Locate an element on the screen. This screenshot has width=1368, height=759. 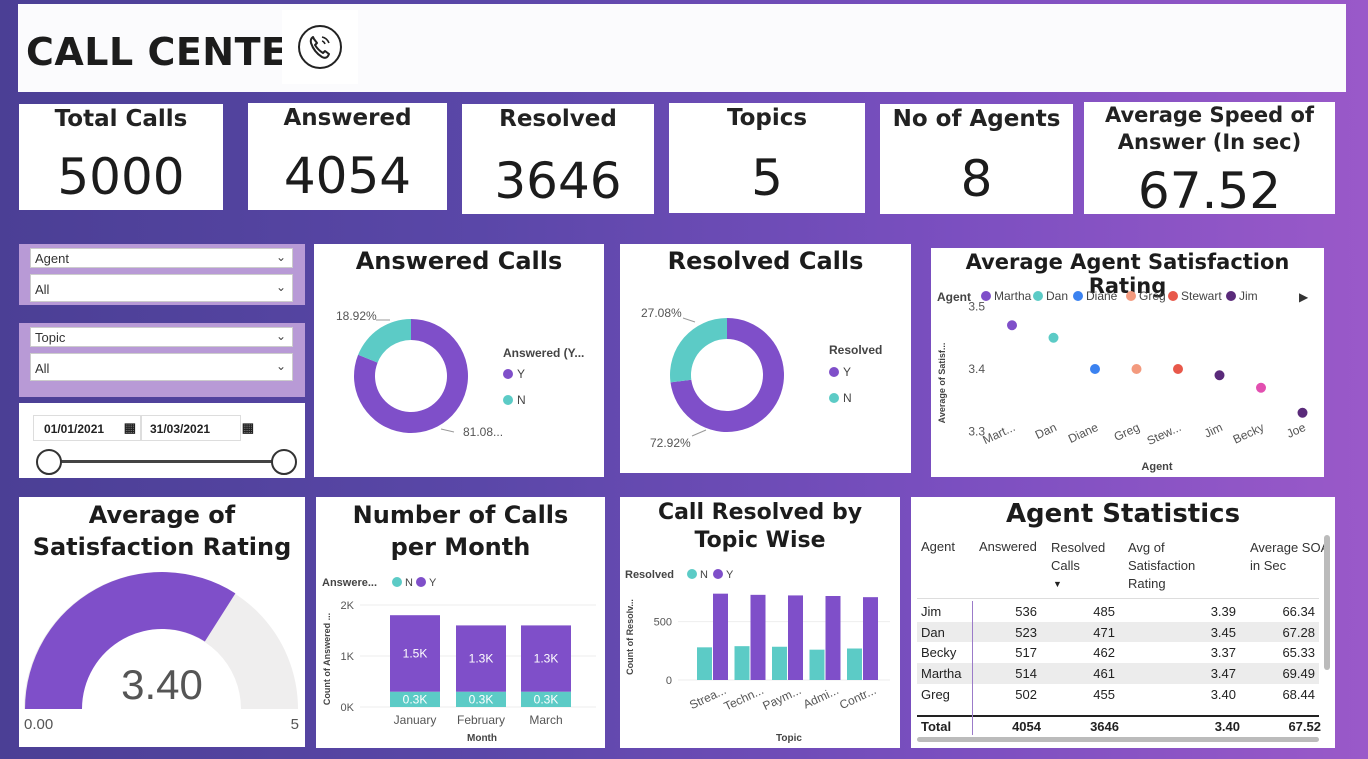
date-range-track is located at coordinates (167, 461).